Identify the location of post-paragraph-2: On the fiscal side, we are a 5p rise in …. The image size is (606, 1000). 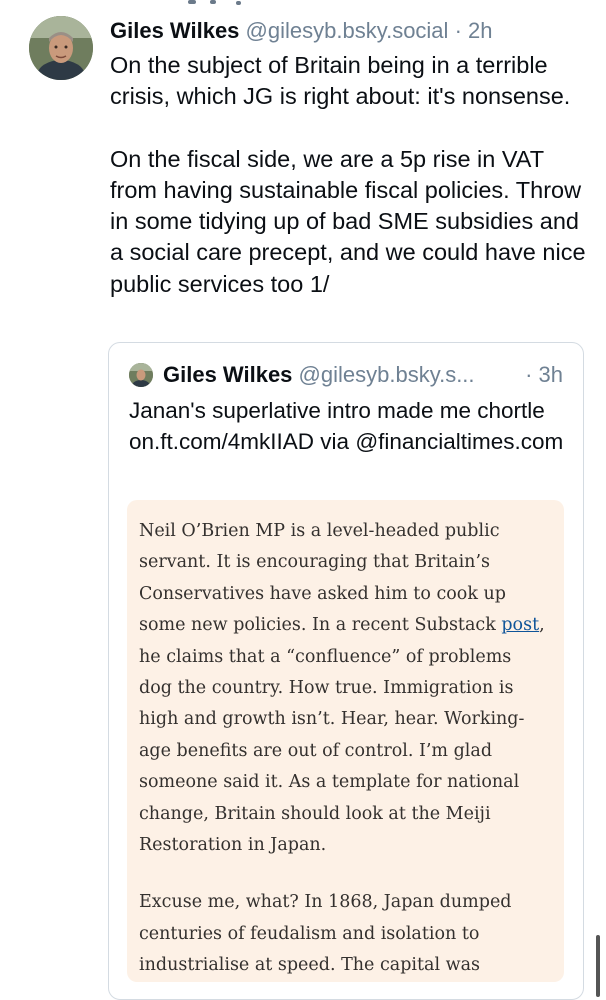
(348, 221).